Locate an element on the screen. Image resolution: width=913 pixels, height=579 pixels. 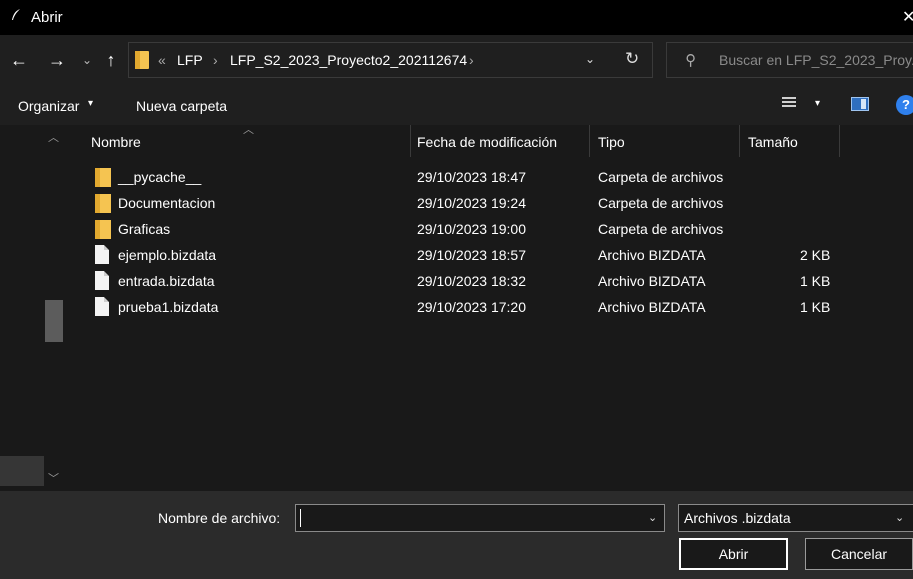
file-name: prueba1.bizdata is located at coordinates (168, 307).